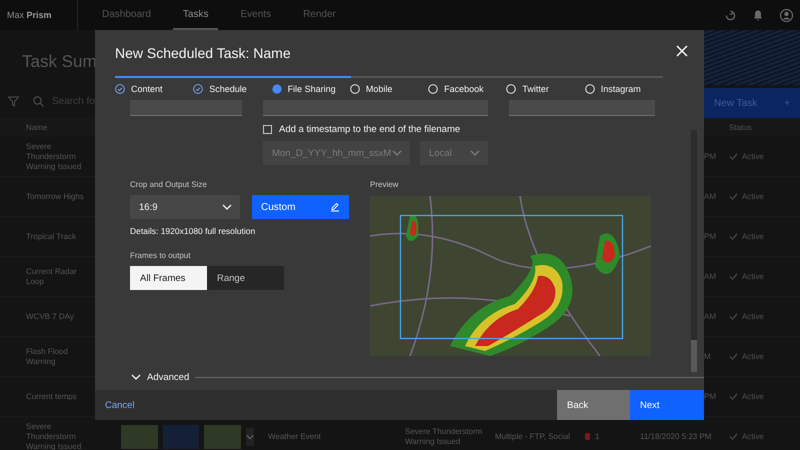 This screenshot has width=800, height=450. I want to click on scrollbar, so click(694, 251).